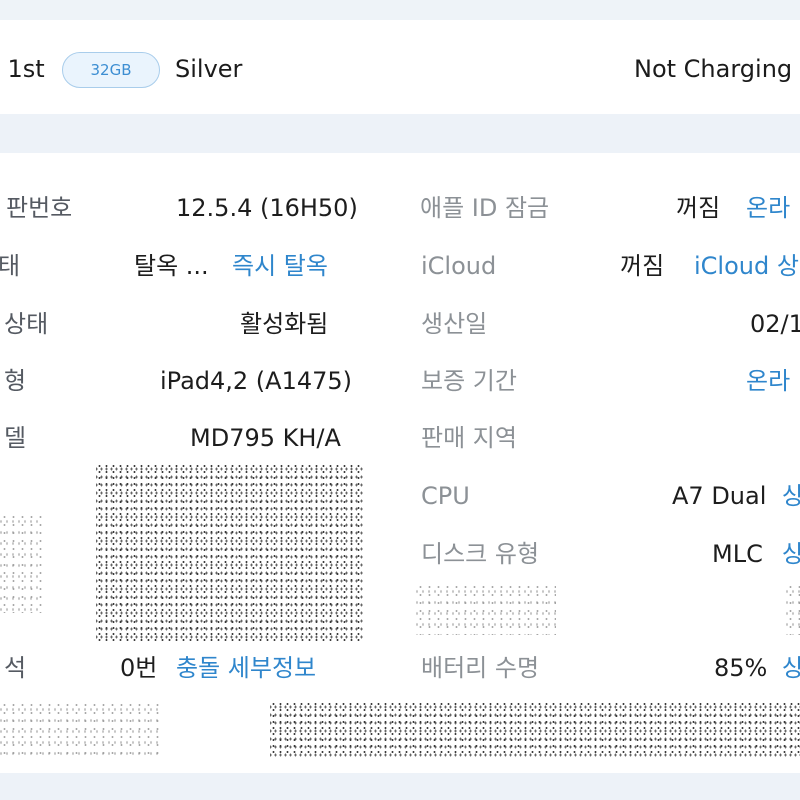 The width and height of the screenshot is (800, 800). Describe the element at coordinates (791, 496) in the screenshot. I see `cpu-details-link: 상` at that location.